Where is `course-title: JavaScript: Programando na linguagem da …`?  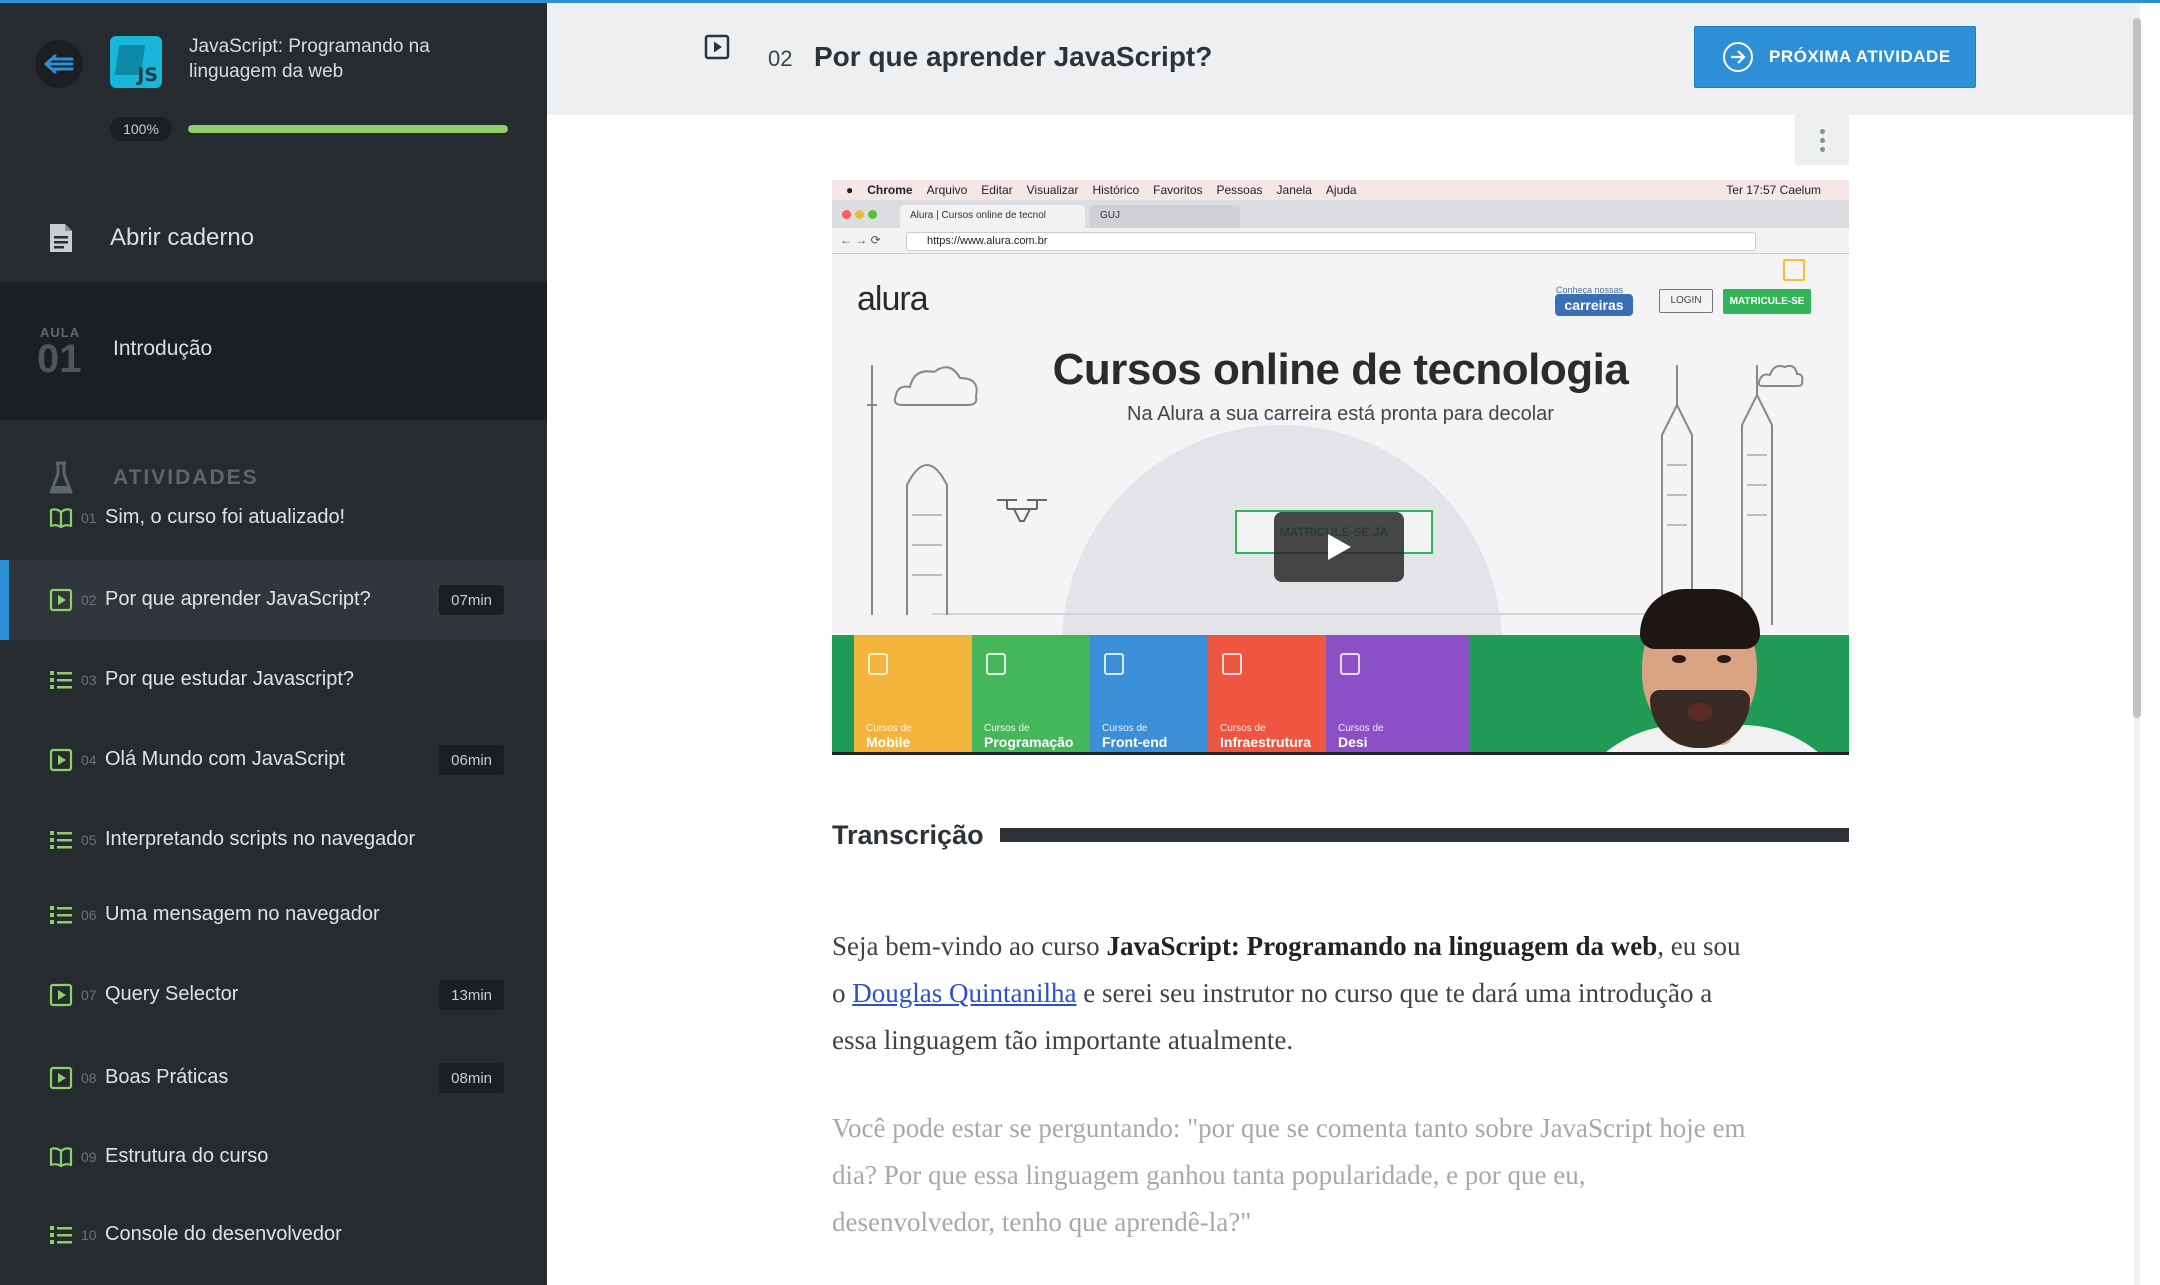
course-title: JavaScript: Programando na linguagem da … is located at coordinates (309, 59).